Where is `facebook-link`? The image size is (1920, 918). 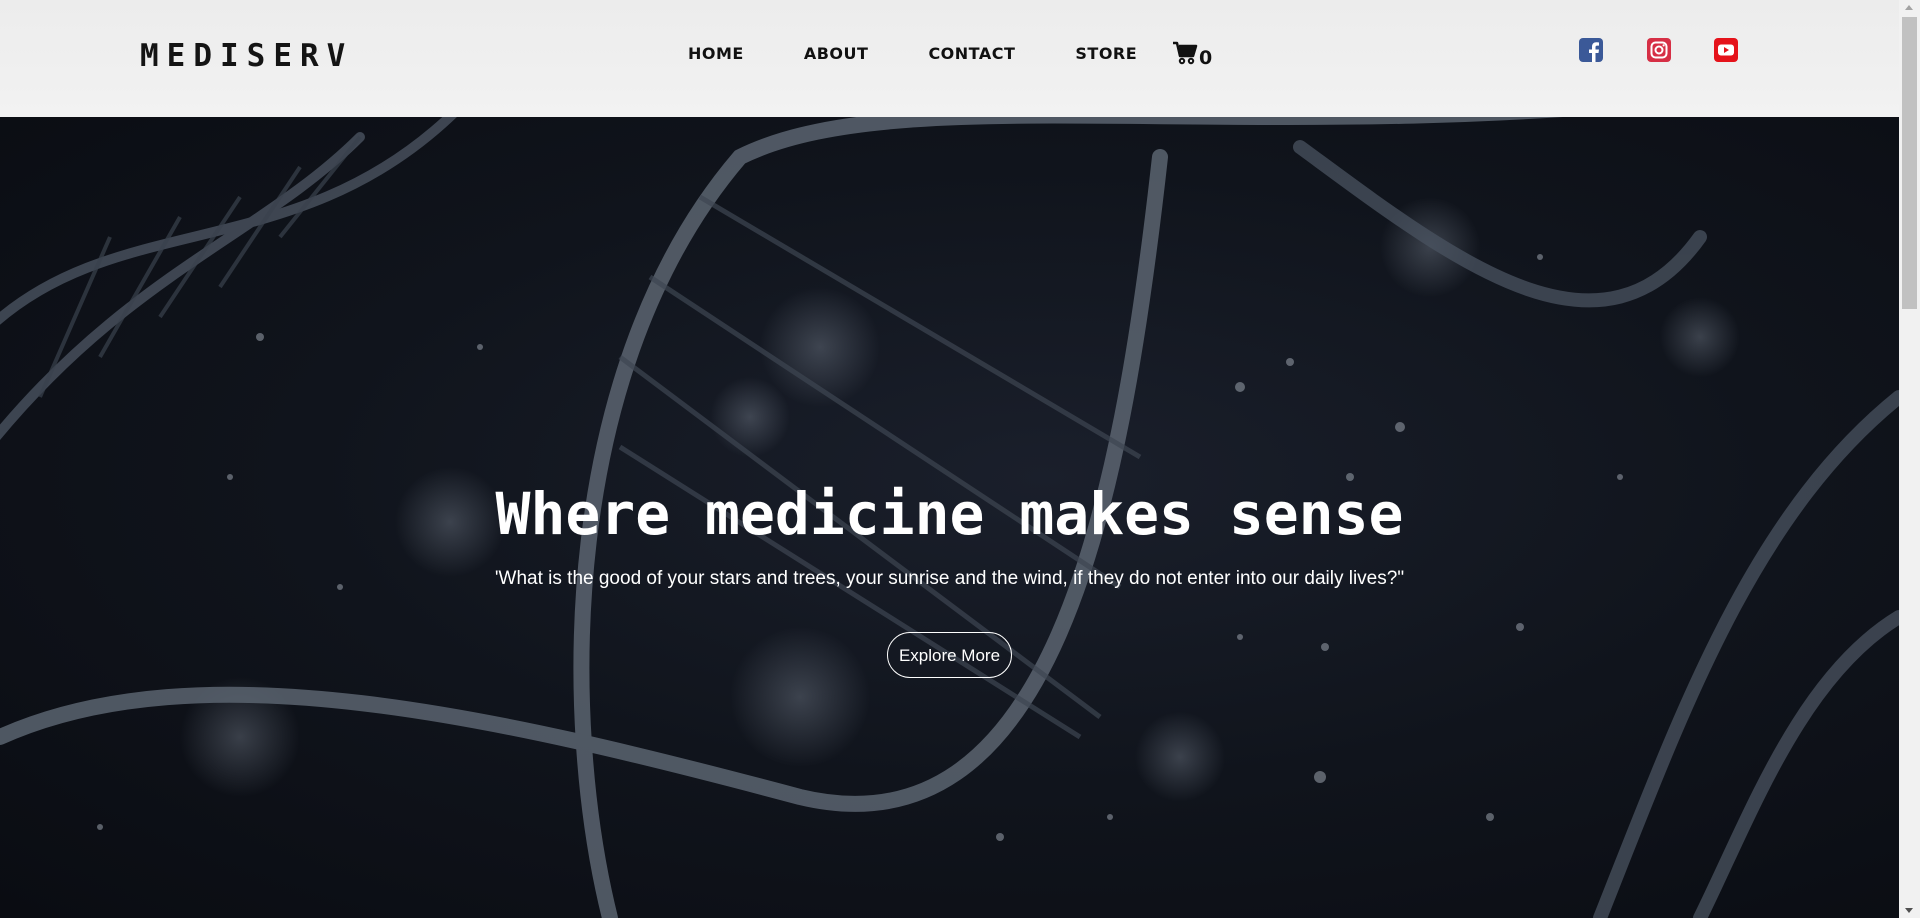 facebook-link is located at coordinates (1591, 50).